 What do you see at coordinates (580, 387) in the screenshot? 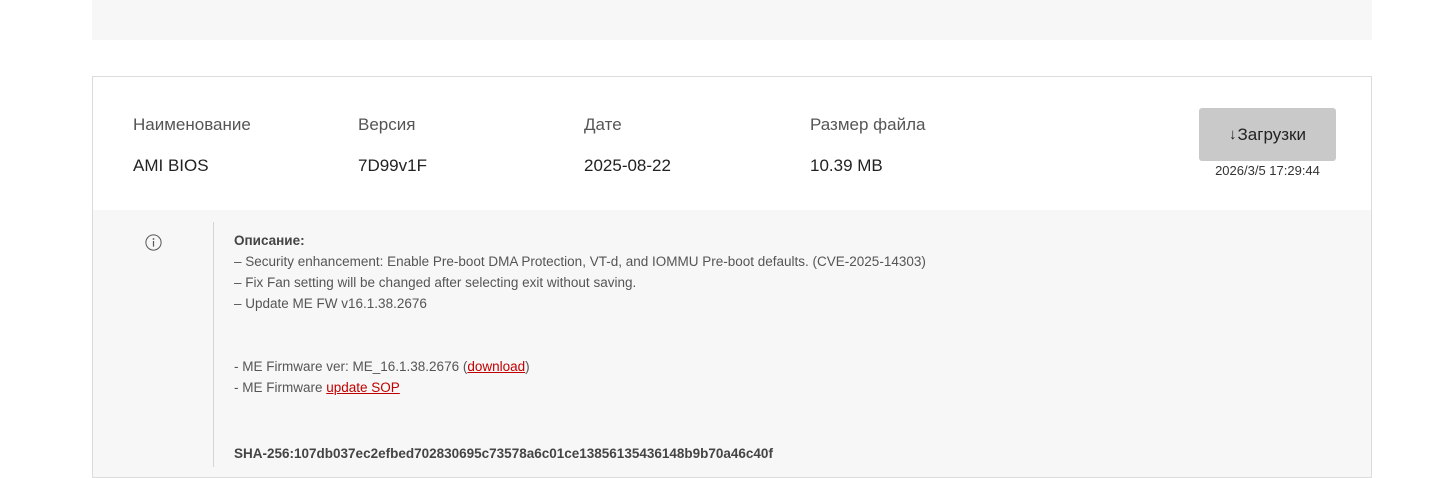
I see `update-sop-line: - ME Firmware update SOP` at bounding box center [580, 387].